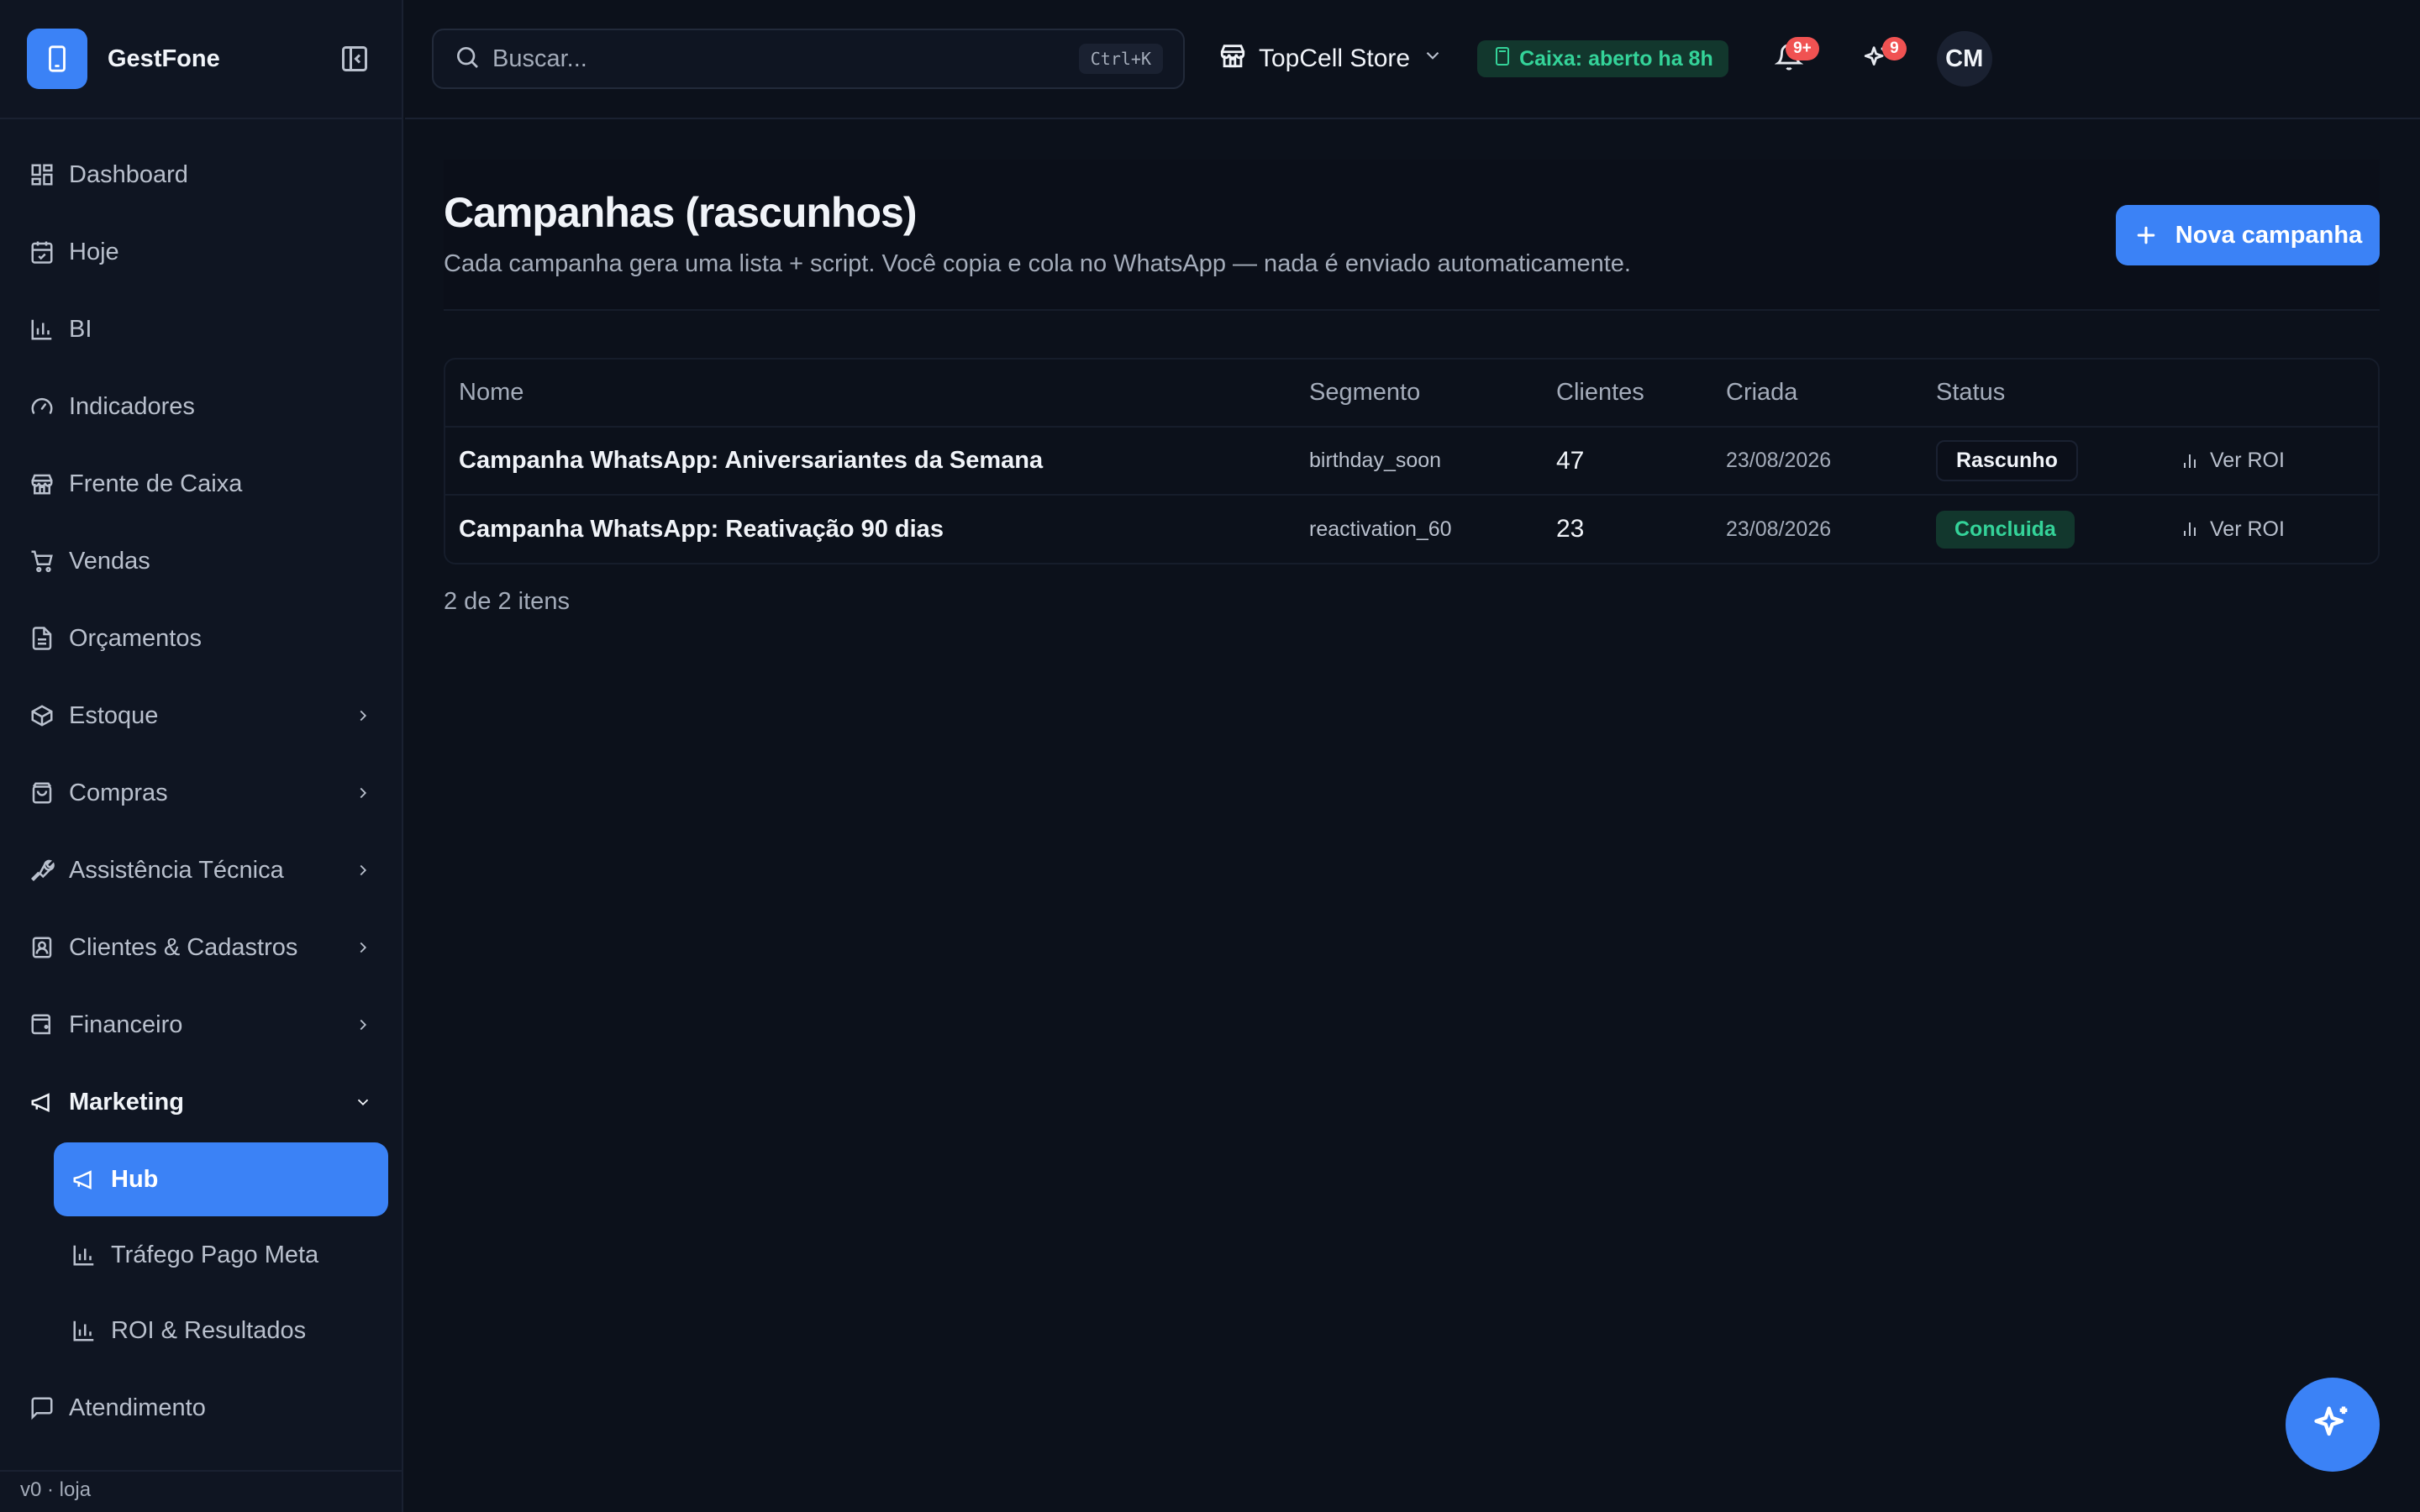 This screenshot has width=2420, height=1512. Describe the element at coordinates (201, 947) in the screenshot. I see `sidebar-item-clientes-cadastros: Clientes & Cadastros` at that location.